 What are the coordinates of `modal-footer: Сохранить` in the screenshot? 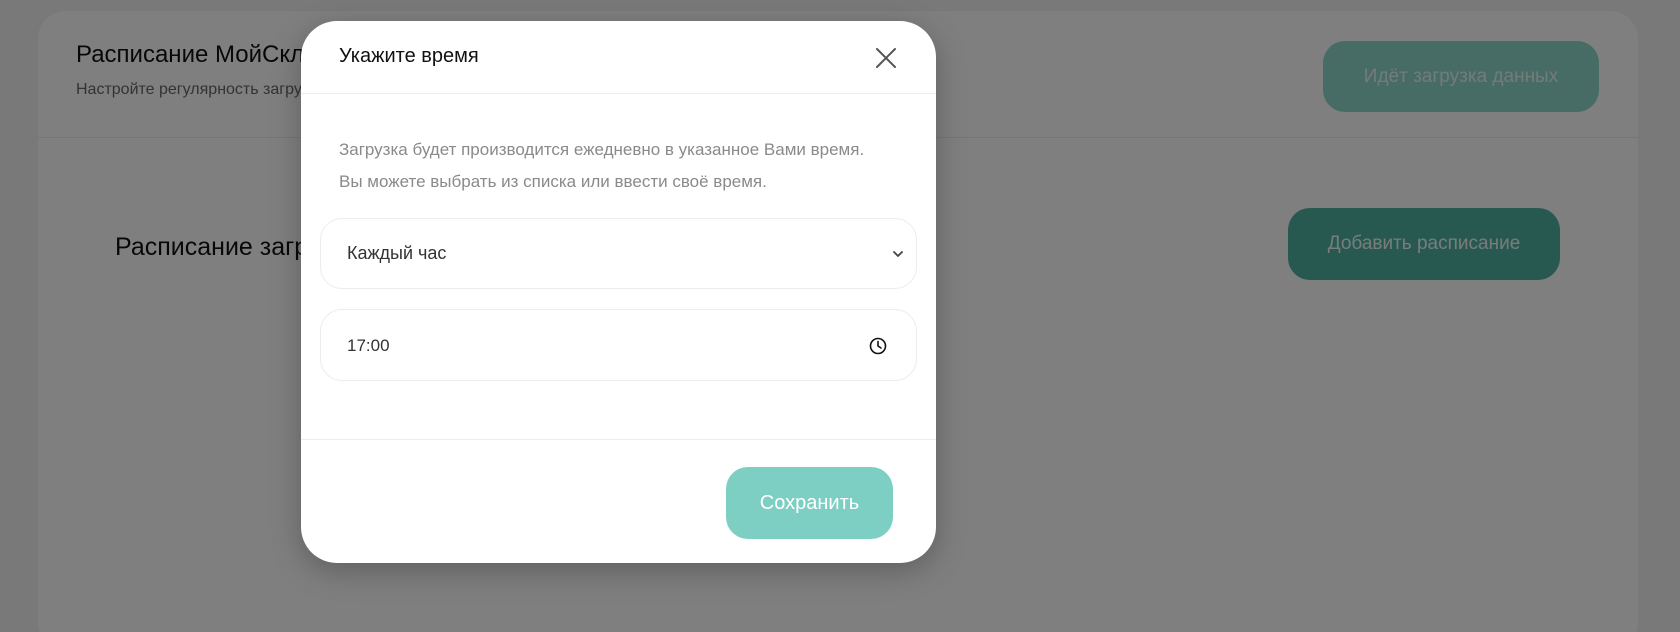 It's located at (618, 501).